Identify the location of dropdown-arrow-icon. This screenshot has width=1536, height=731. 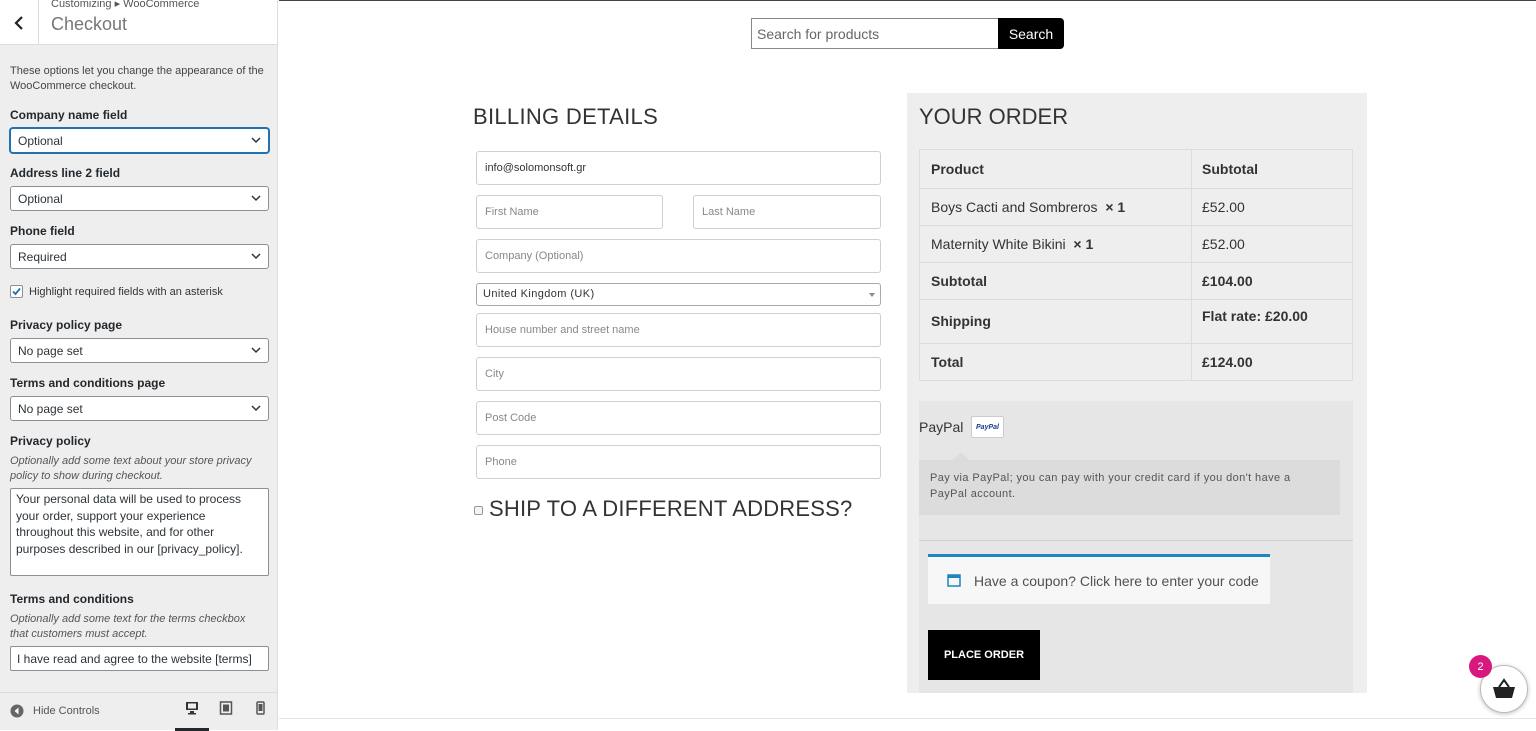
(872, 295).